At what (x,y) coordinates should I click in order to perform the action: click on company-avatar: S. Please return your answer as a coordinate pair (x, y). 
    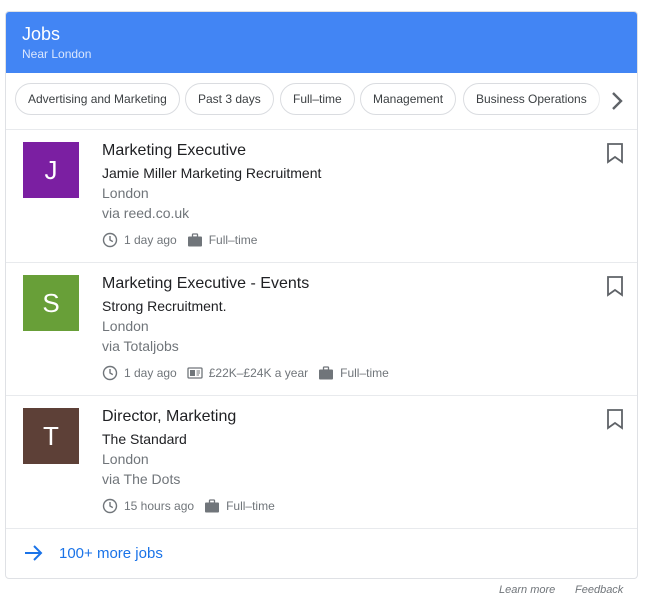
    Looking at the image, I should click on (51, 303).